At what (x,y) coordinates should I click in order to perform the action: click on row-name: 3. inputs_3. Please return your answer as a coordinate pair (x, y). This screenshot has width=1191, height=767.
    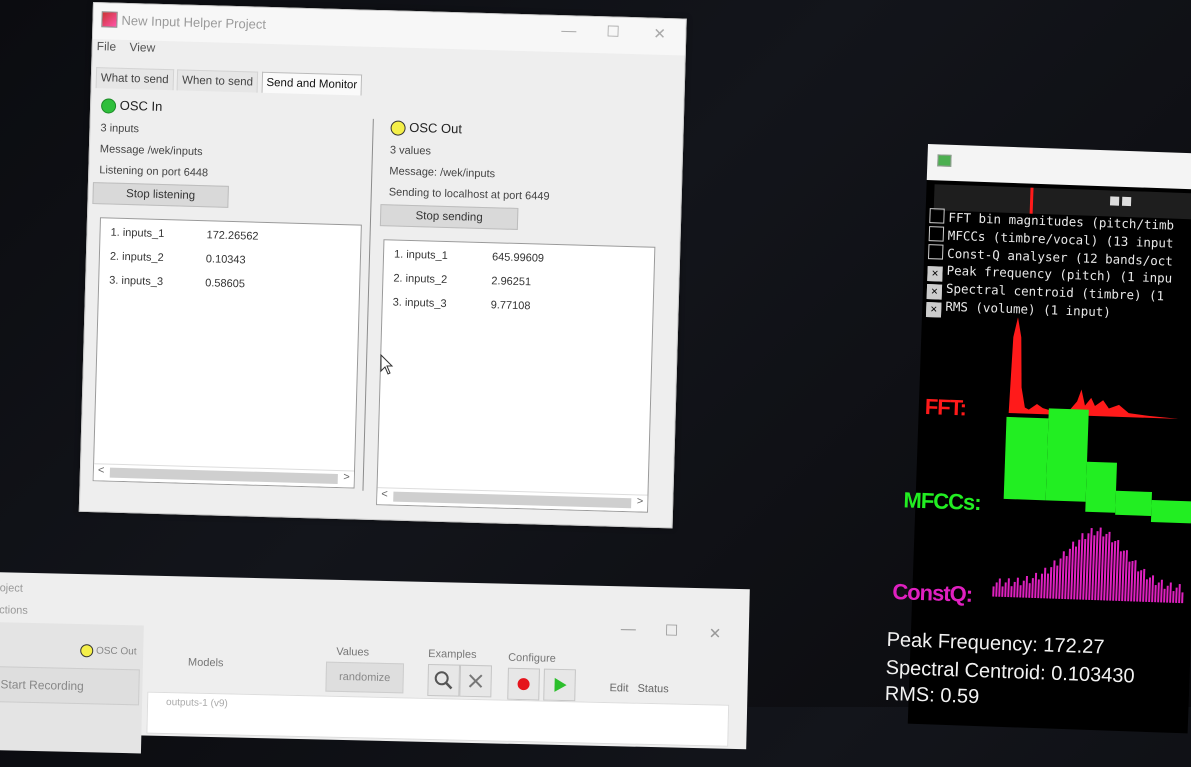
    Looking at the image, I should click on (419, 303).